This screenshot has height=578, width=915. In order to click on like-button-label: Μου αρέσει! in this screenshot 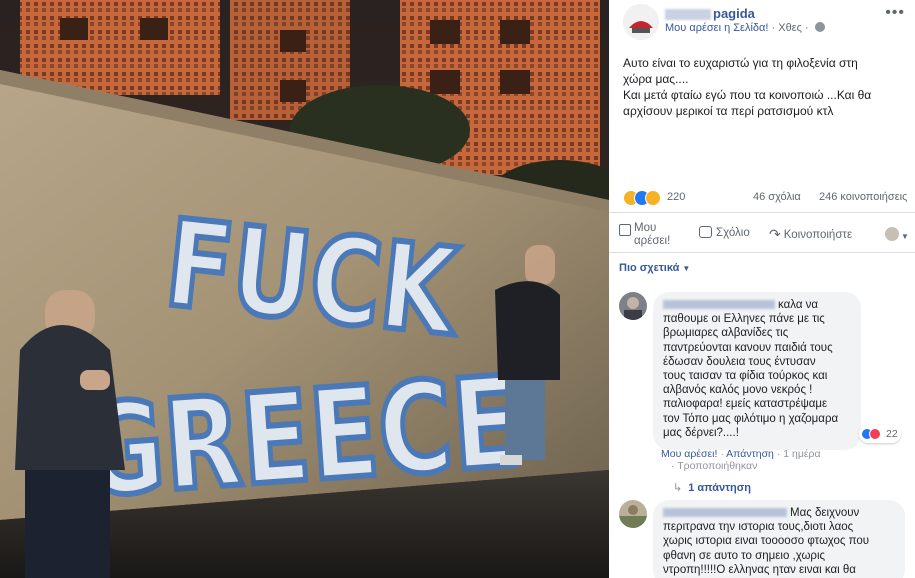, I will do `click(652, 234)`.